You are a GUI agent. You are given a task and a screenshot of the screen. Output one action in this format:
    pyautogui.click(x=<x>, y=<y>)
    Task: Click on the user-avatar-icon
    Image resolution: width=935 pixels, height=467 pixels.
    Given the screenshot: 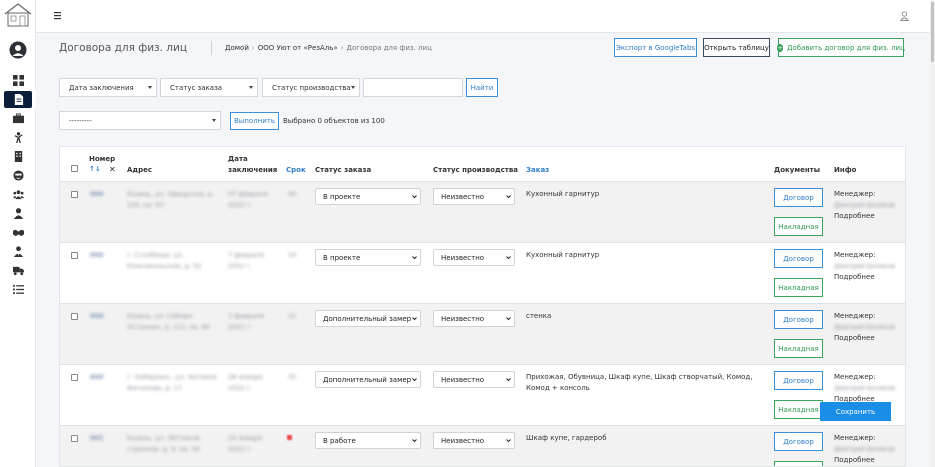 What is the action you would take?
    pyautogui.click(x=18, y=50)
    